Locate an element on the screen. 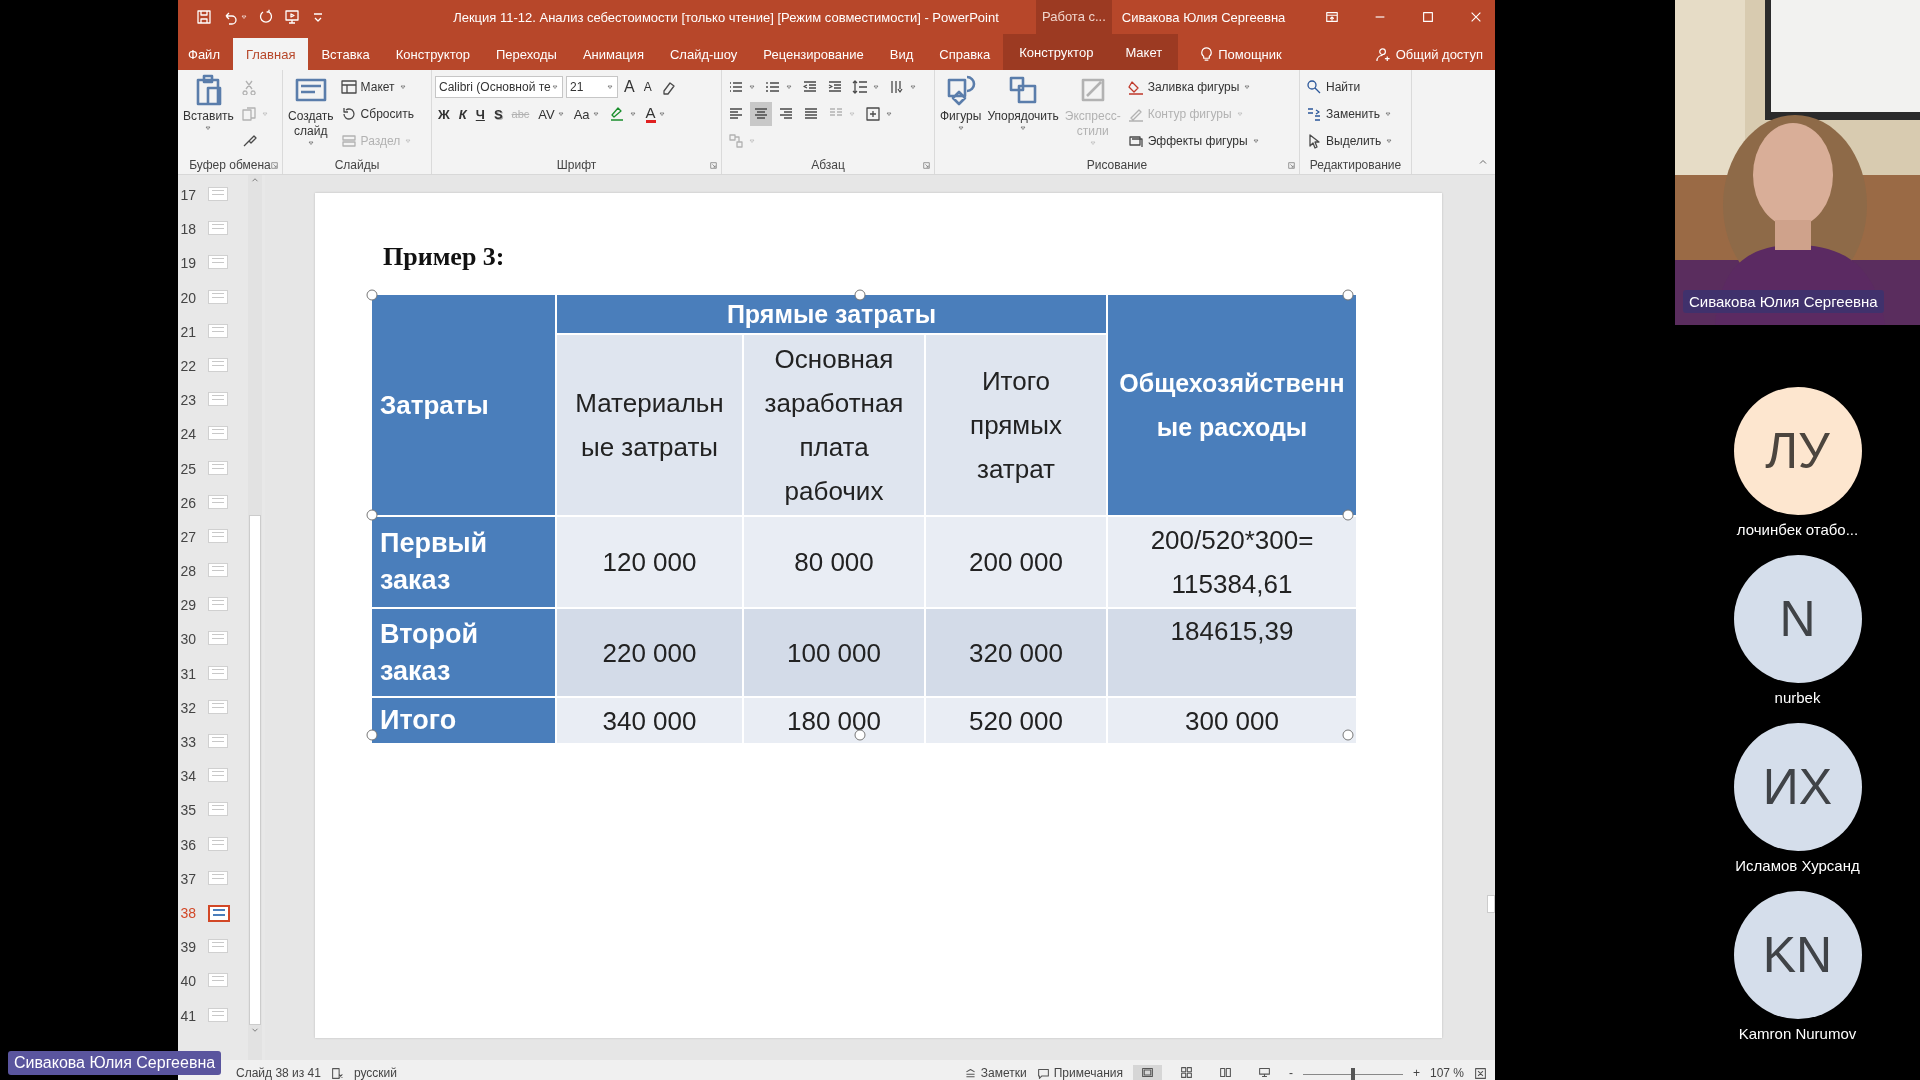 The width and height of the screenshot is (1920, 1080). tell-me-button: Помощник is located at coordinates (1240, 54).